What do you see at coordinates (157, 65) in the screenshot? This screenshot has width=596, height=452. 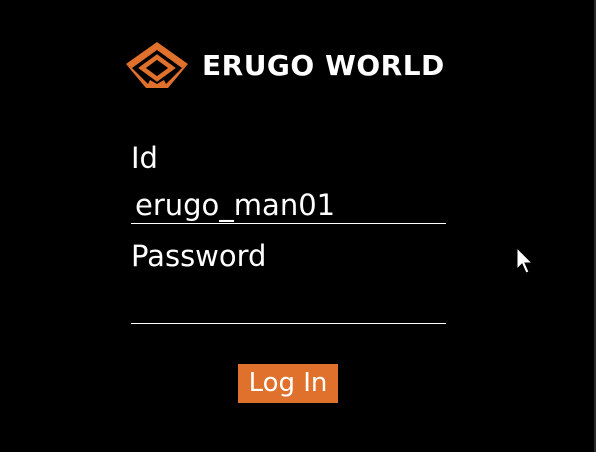 I see `erugo-diamond-logo-icon` at bounding box center [157, 65].